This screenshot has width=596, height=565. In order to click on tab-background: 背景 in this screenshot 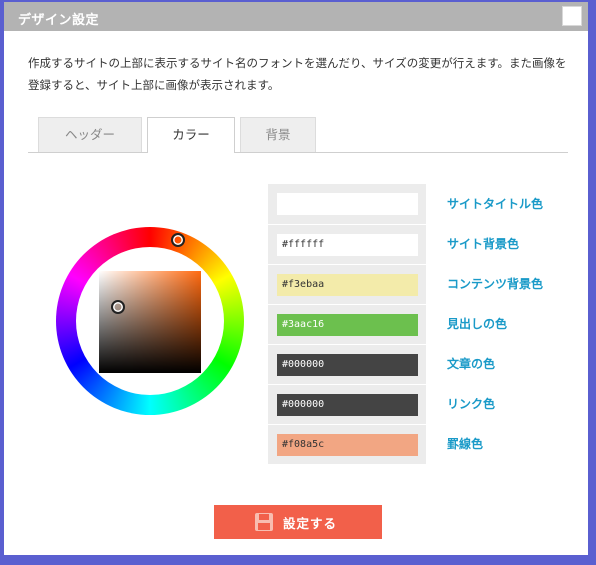, I will do `click(278, 134)`.